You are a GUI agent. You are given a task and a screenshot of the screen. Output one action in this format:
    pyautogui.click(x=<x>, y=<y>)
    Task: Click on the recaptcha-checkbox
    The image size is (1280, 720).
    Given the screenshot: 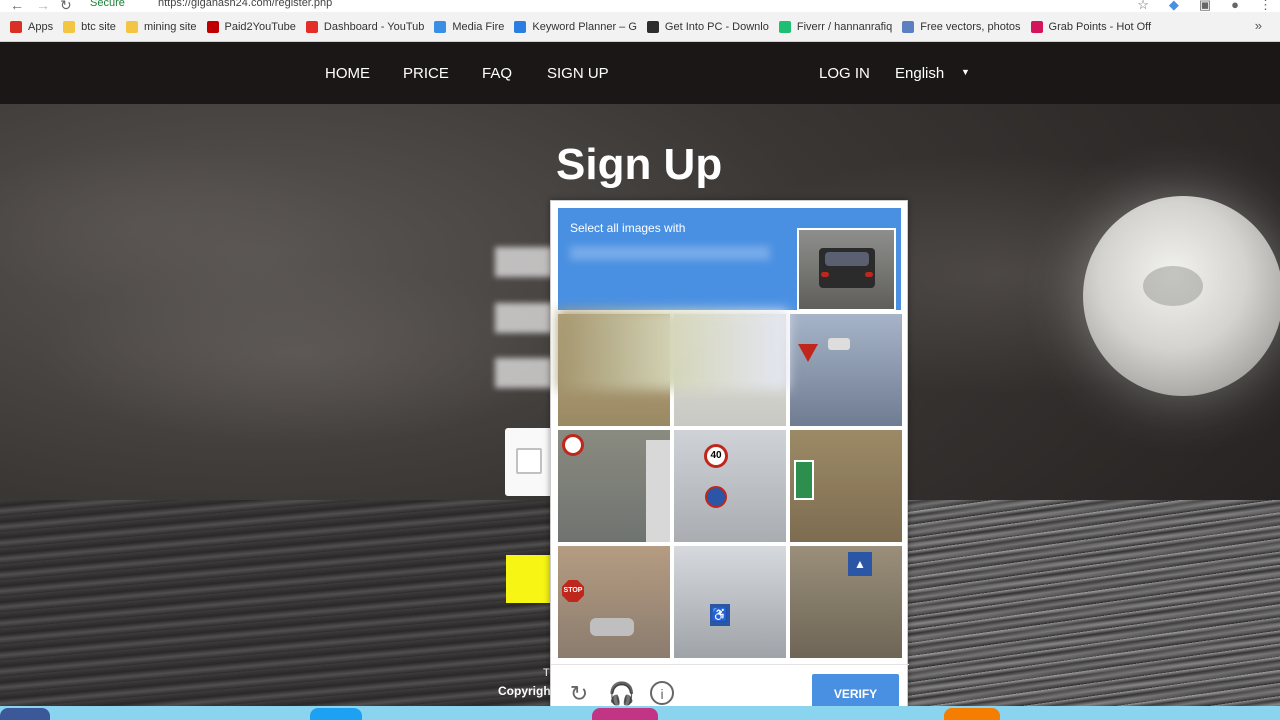 What is the action you would take?
    pyautogui.click(x=529, y=461)
    